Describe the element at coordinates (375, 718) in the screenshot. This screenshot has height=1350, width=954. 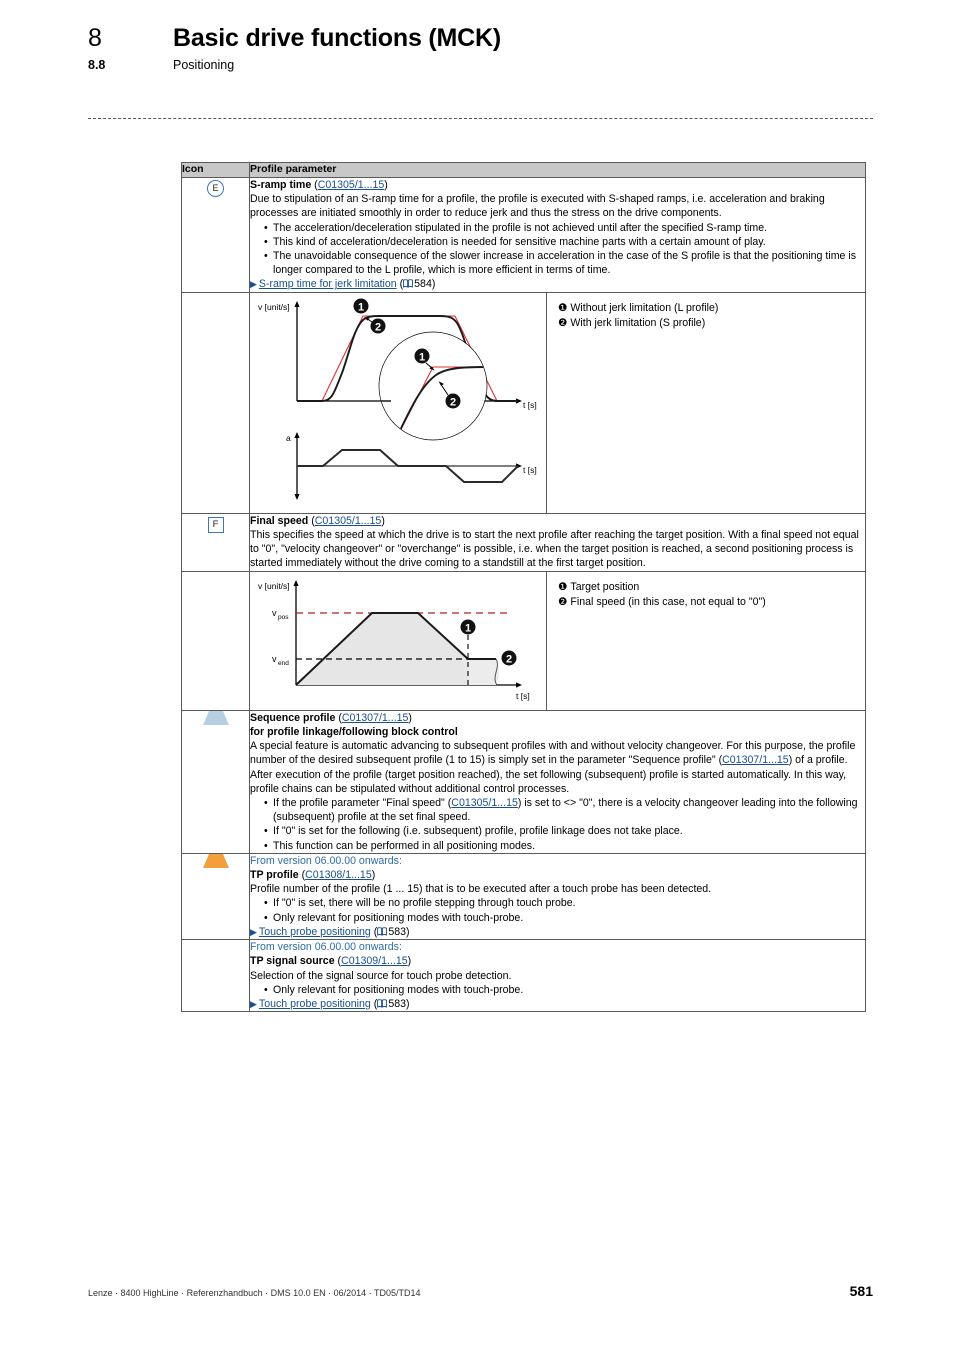
I see `sequence-profile-code-link: C01307/1...15` at that location.